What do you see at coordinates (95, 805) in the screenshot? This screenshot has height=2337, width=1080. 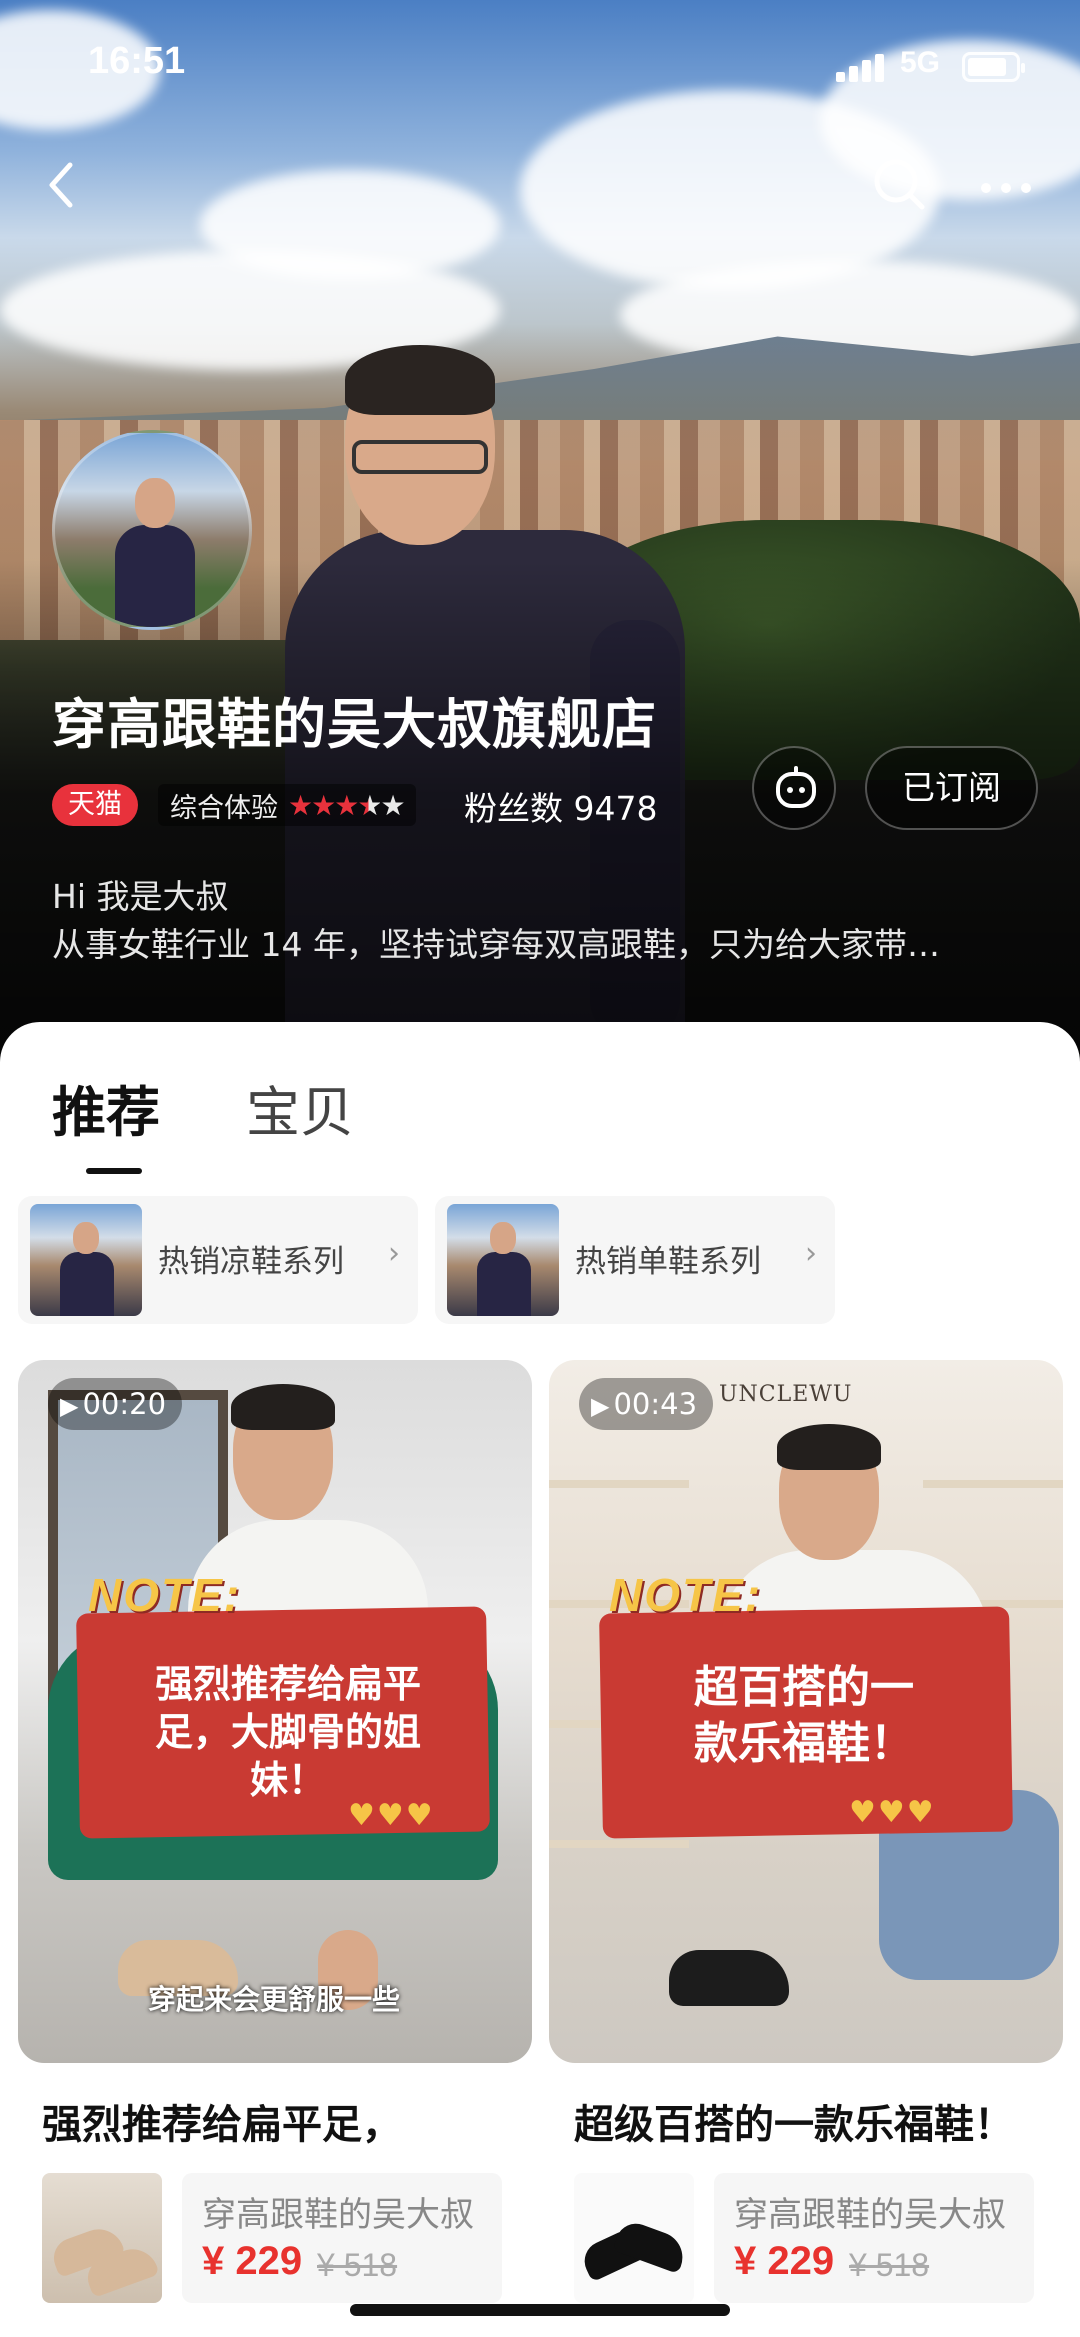 I see `tmall-badge: 天猫` at bounding box center [95, 805].